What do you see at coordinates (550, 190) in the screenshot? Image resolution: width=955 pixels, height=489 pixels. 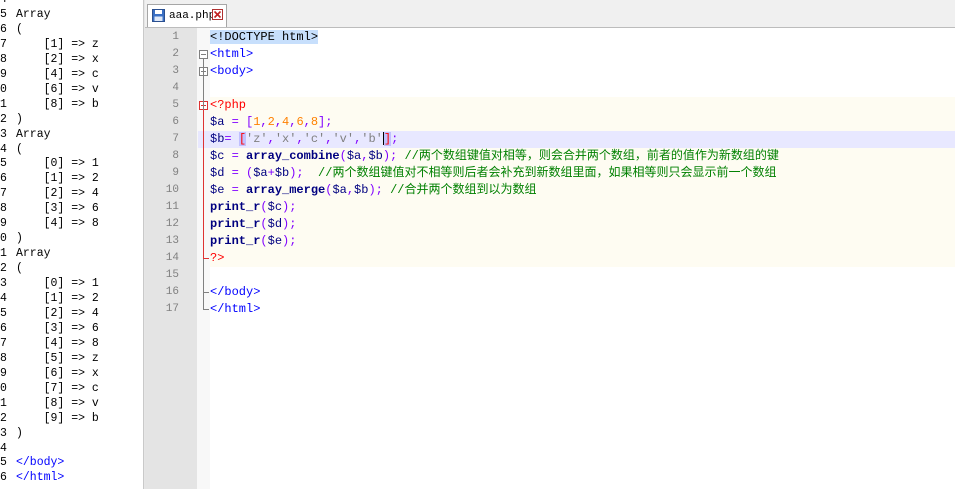 I see `code-line: 10 $e = array_merge($a,$b); //合并两个数组到以为数组` at bounding box center [550, 190].